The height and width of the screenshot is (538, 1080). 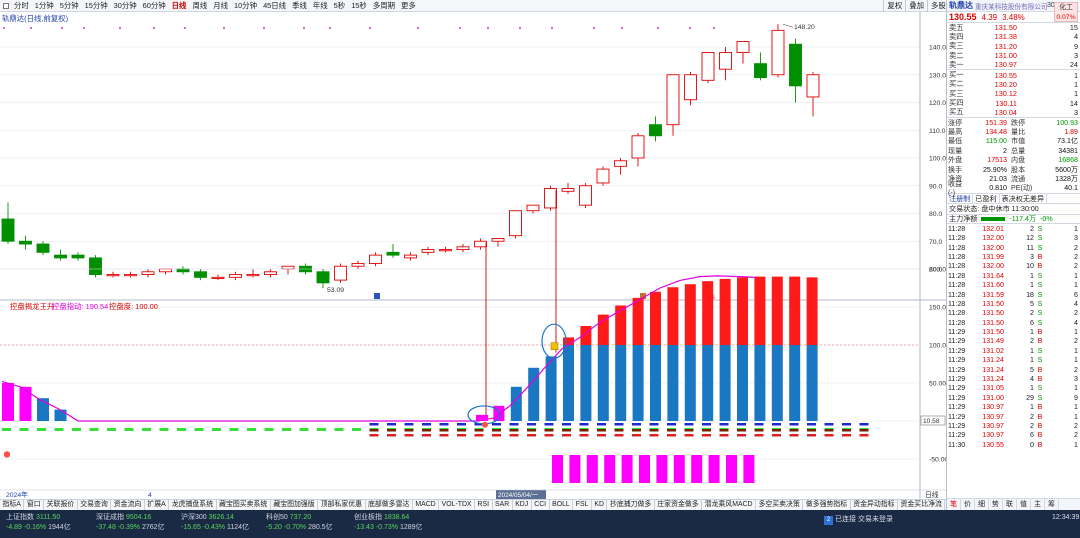 What do you see at coordinates (274, 6) in the screenshot?
I see `period-tab: 45日线` at bounding box center [274, 6].